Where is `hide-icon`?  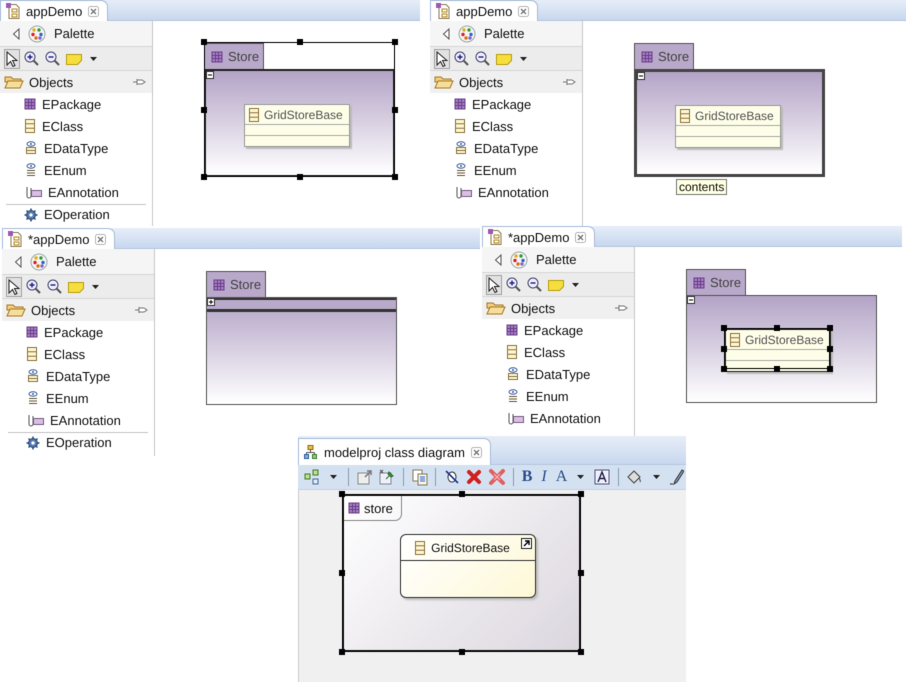 hide-icon is located at coordinates (452, 477).